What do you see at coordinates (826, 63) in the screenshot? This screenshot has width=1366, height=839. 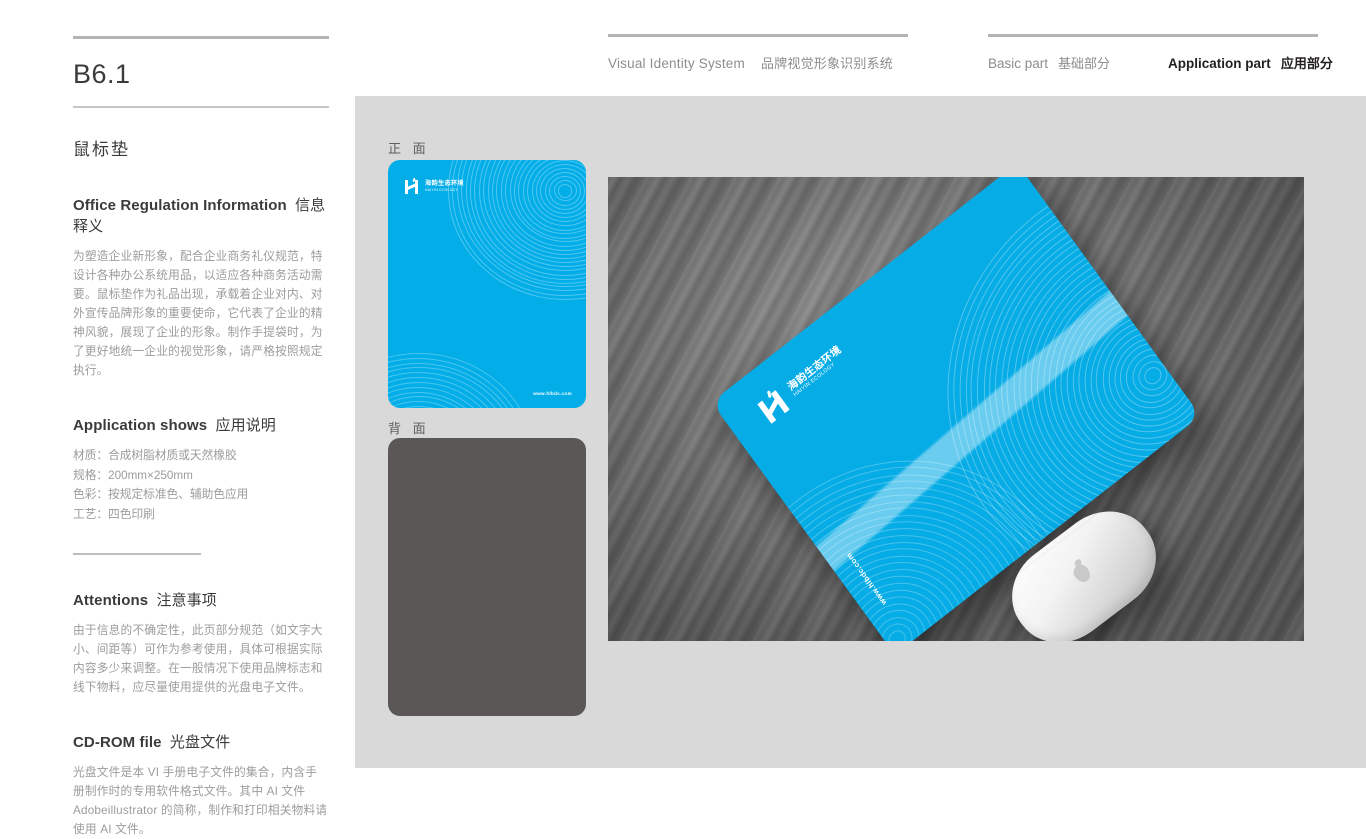 I see `header-vis-cn: 品牌视觉形象识别系统` at bounding box center [826, 63].